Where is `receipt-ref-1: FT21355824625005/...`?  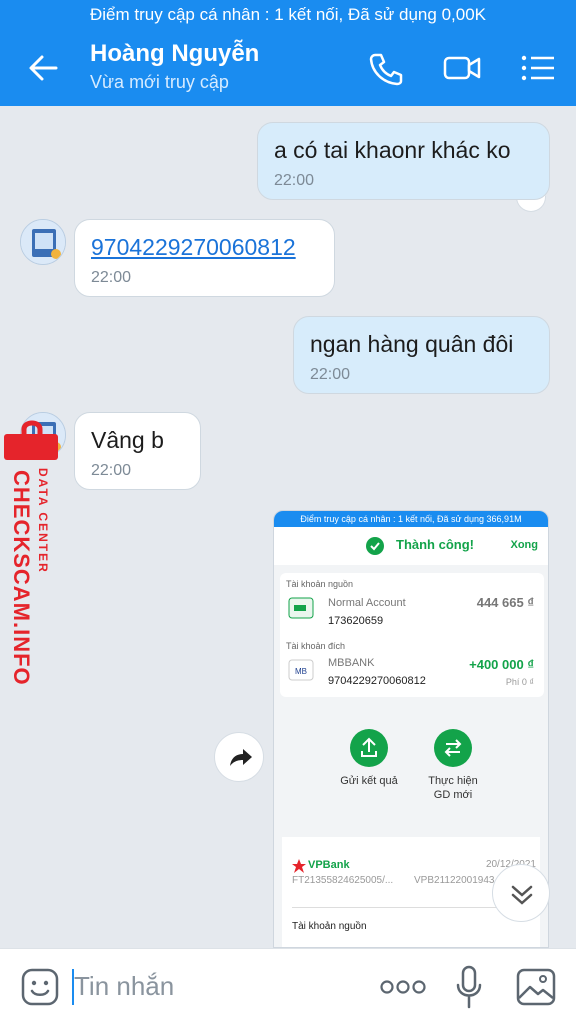 receipt-ref-1: FT21355824625005/... is located at coordinates (343, 880).